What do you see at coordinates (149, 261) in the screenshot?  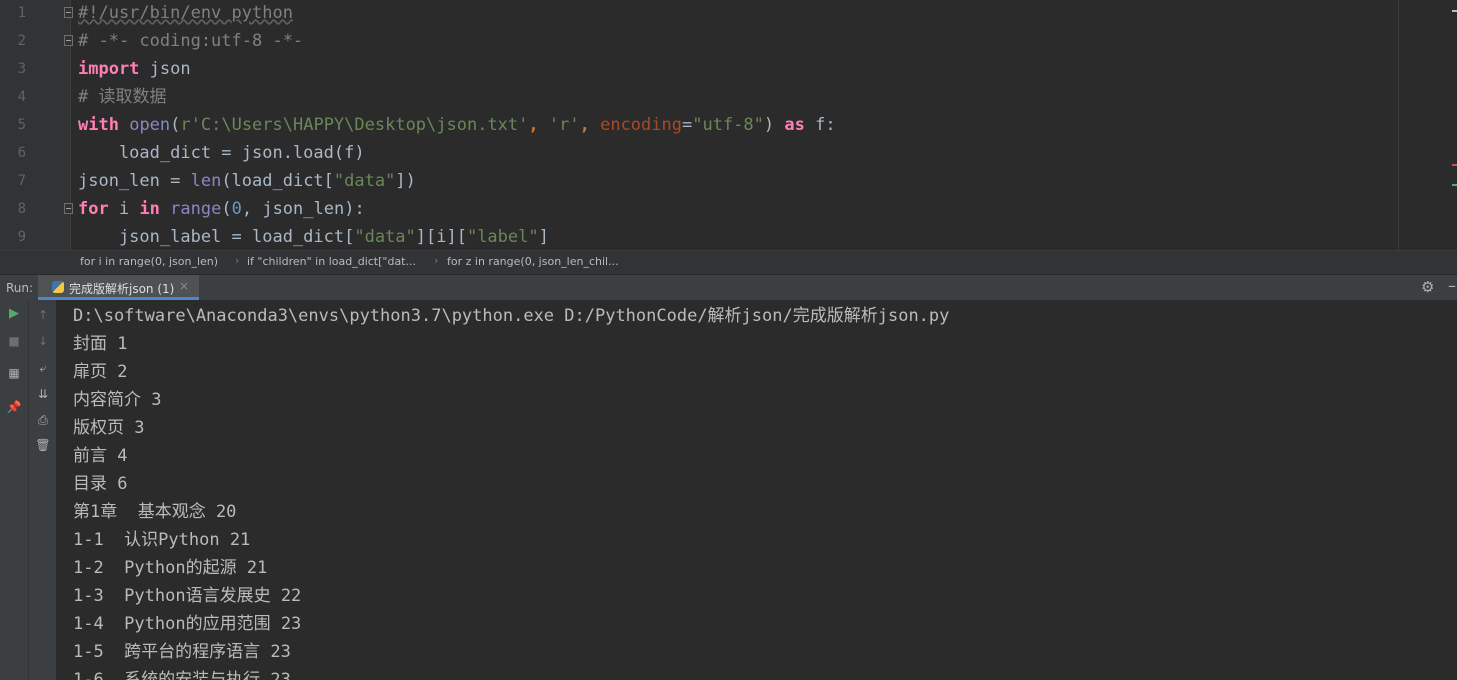 I see `breadcrumb-item: for i in range(0, json_len)` at bounding box center [149, 261].